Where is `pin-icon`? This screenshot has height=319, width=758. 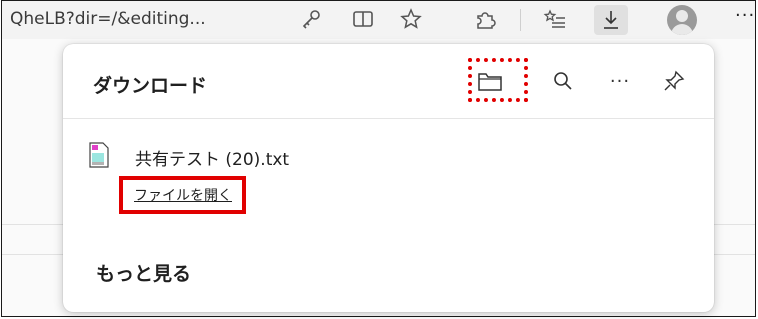
pin-icon is located at coordinates (674, 81).